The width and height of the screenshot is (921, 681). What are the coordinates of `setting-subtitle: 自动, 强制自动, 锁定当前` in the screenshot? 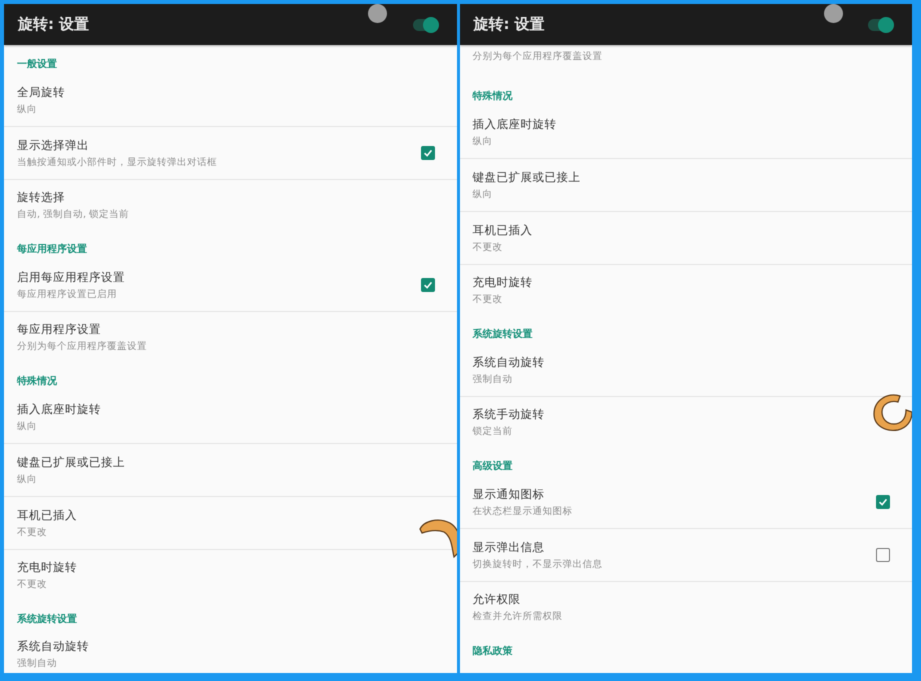 It's located at (73, 214).